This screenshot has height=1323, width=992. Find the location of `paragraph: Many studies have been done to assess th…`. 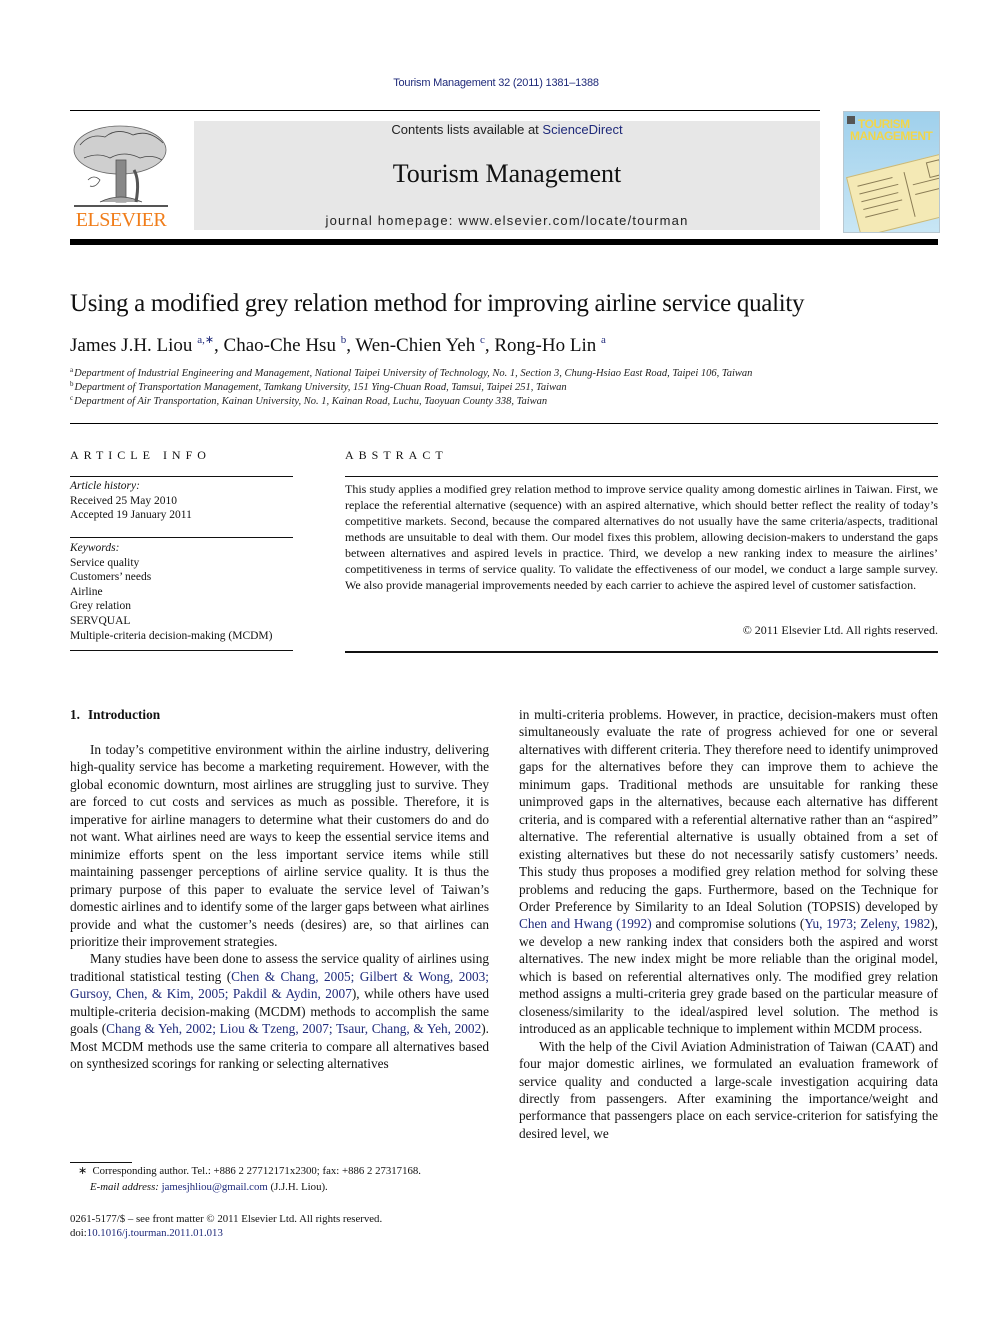

paragraph: Many studies have been done to assess th… is located at coordinates (279, 1011).